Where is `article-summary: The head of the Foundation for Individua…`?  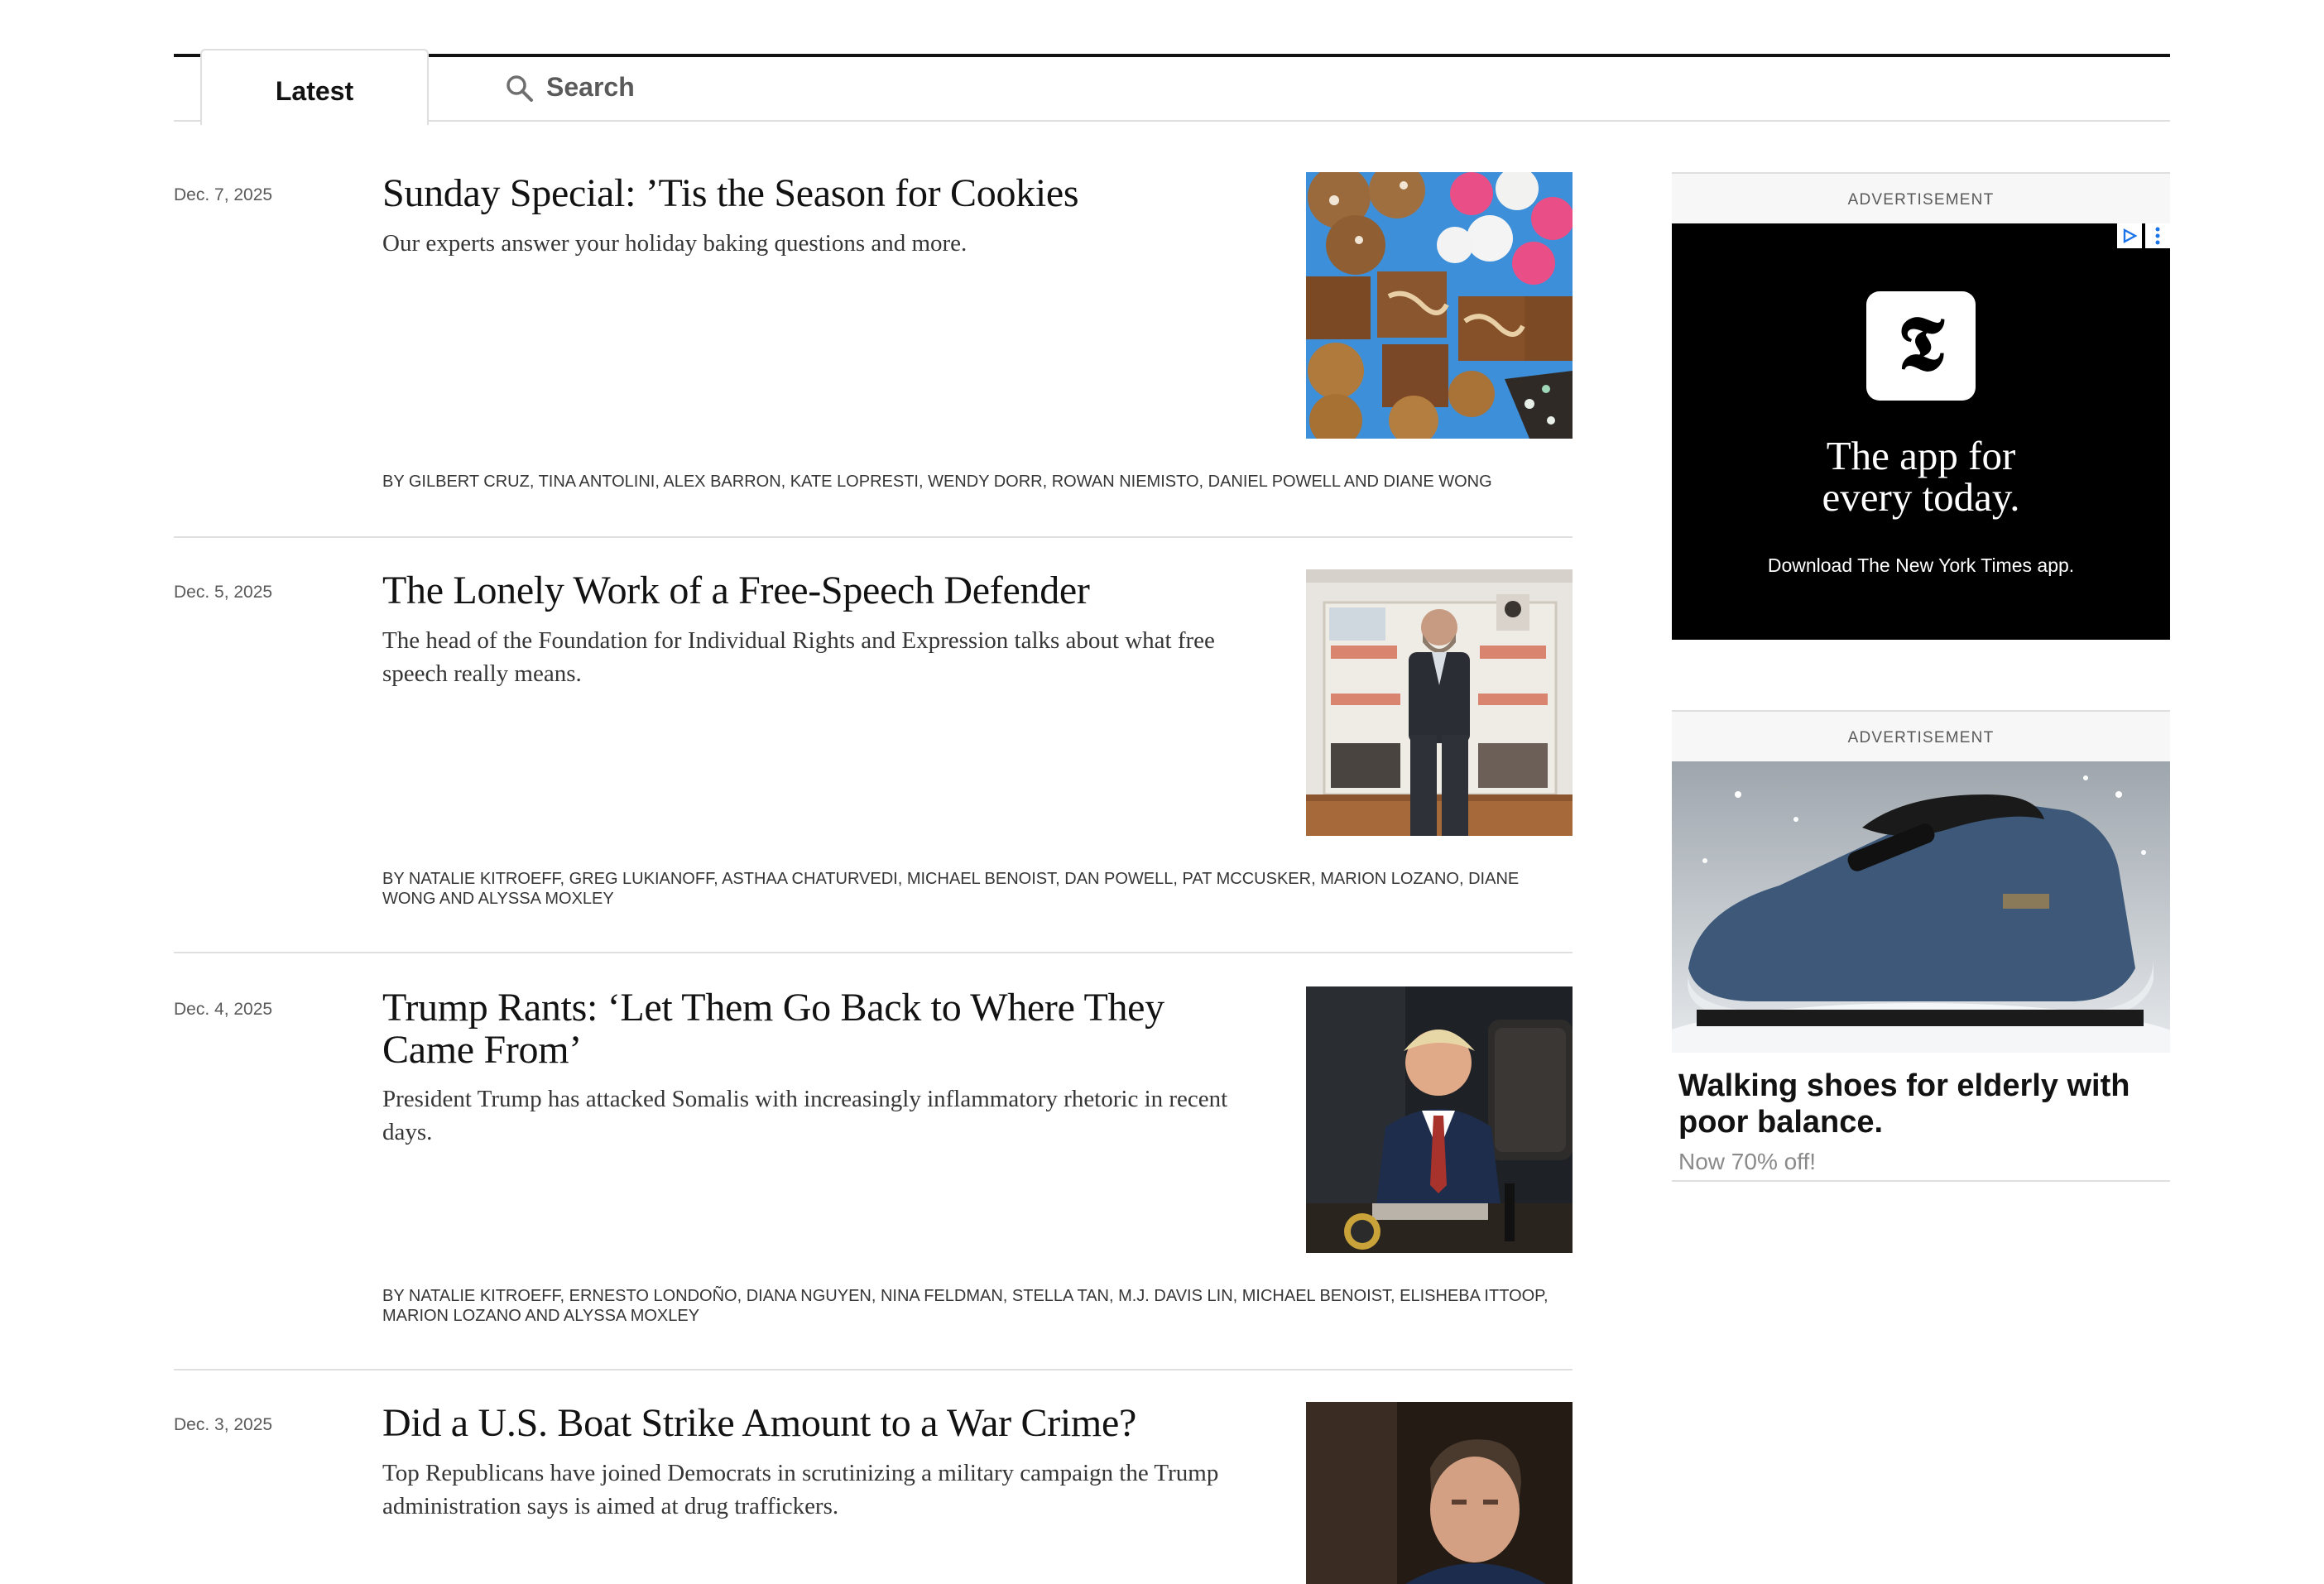
article-summary: The head of the Foundation for Individua… is located at coordinates (798, 657).